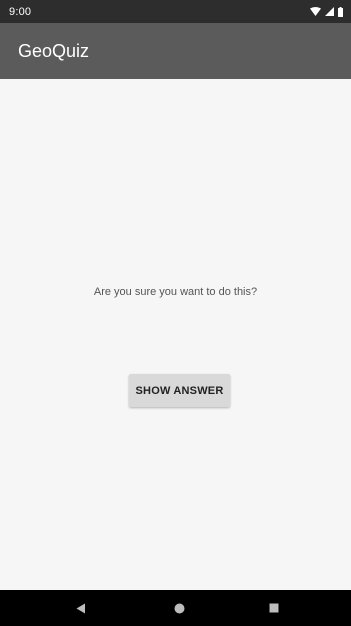  I want to click on show-answer-button: SHOW ANSWER, so click(179, 390).